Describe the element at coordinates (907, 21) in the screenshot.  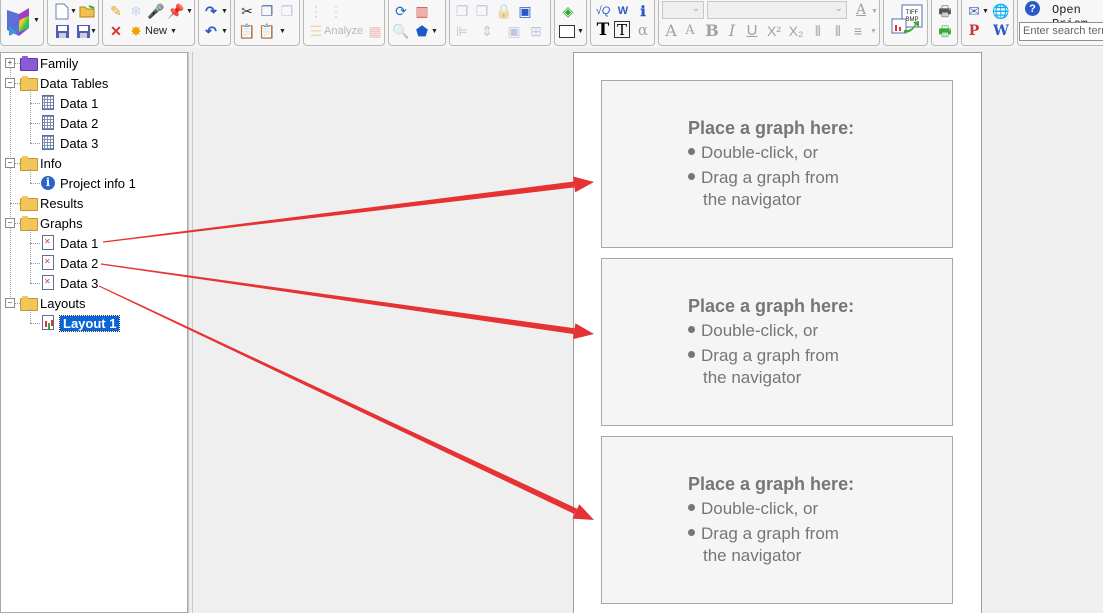
I see `export-tiff-bmp-icon: TIFF BMP` at that location.